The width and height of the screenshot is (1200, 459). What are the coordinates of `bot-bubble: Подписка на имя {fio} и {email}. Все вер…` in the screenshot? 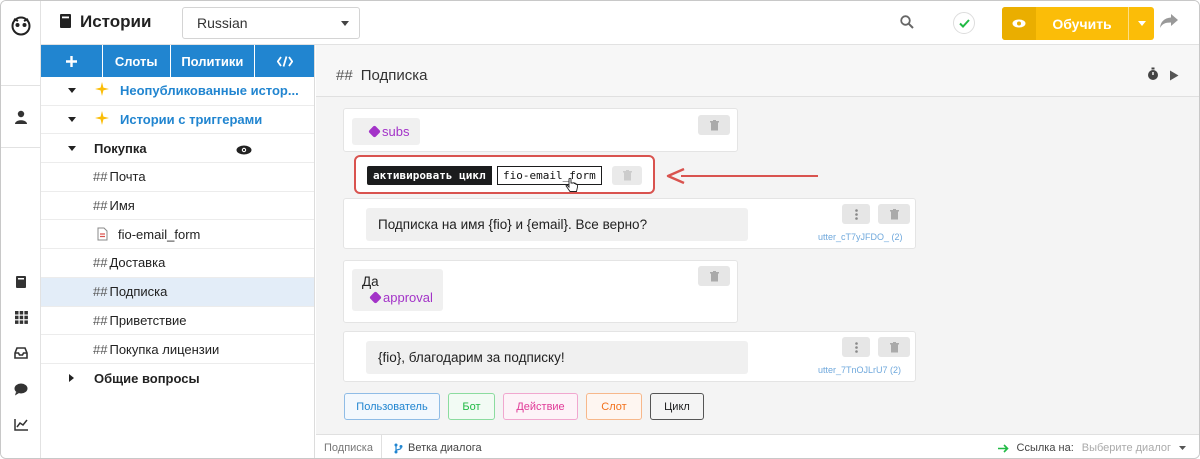 It's located at (557, 224).